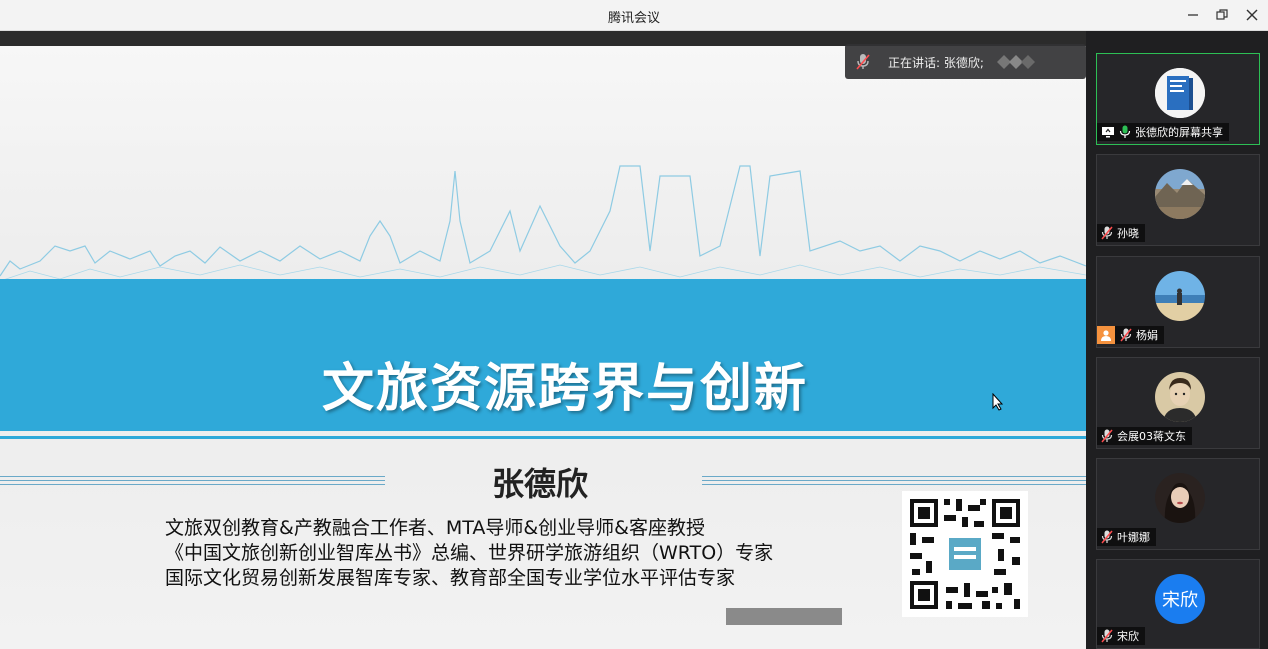 The height and width of the screenshot is (649, 1268). What do you see at coordinates (1128, 636) in the screenshot?
I see `participant-name: 宋欣` at bounding box center [1128, 636].